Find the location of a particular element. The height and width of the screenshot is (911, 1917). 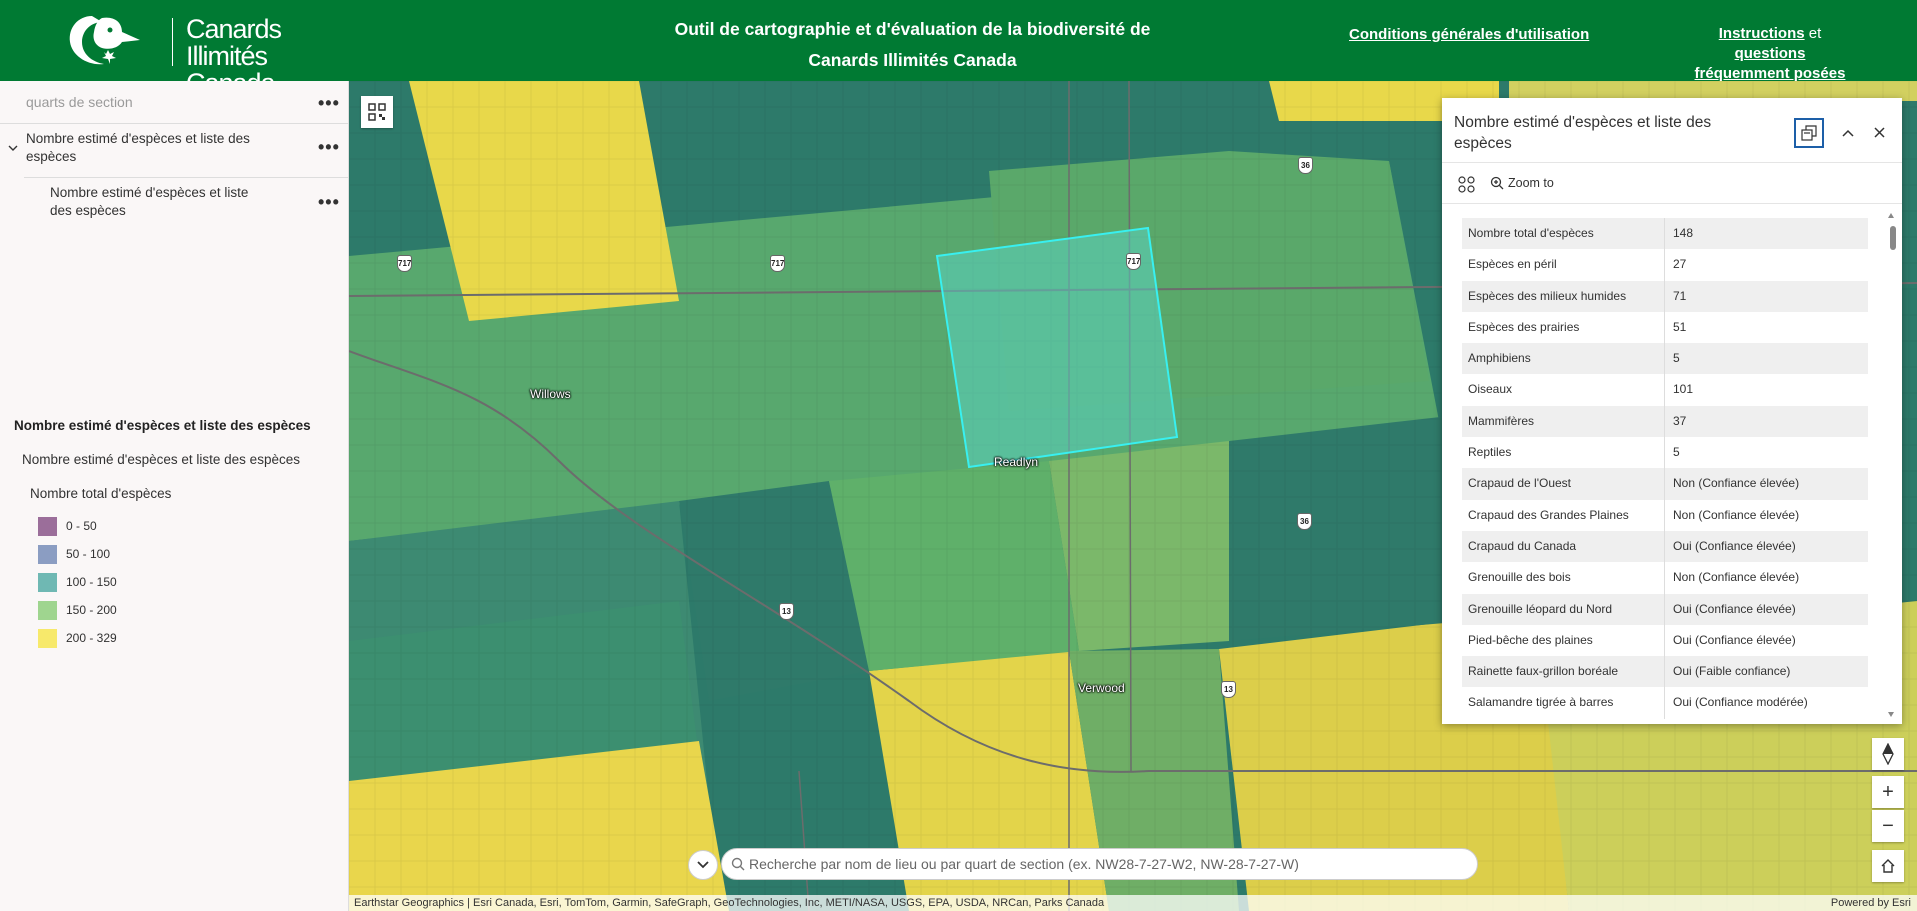

logo-divider is located at coordinates (172, 42).